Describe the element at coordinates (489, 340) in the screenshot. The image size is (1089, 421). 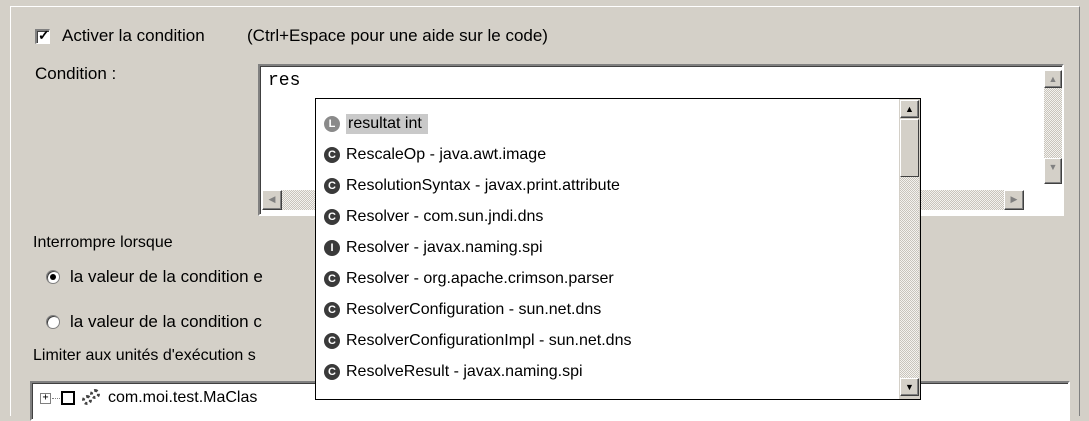
I see `completion-item-label: ResolverConfigurationImpl - sun.net.dns` at that location.